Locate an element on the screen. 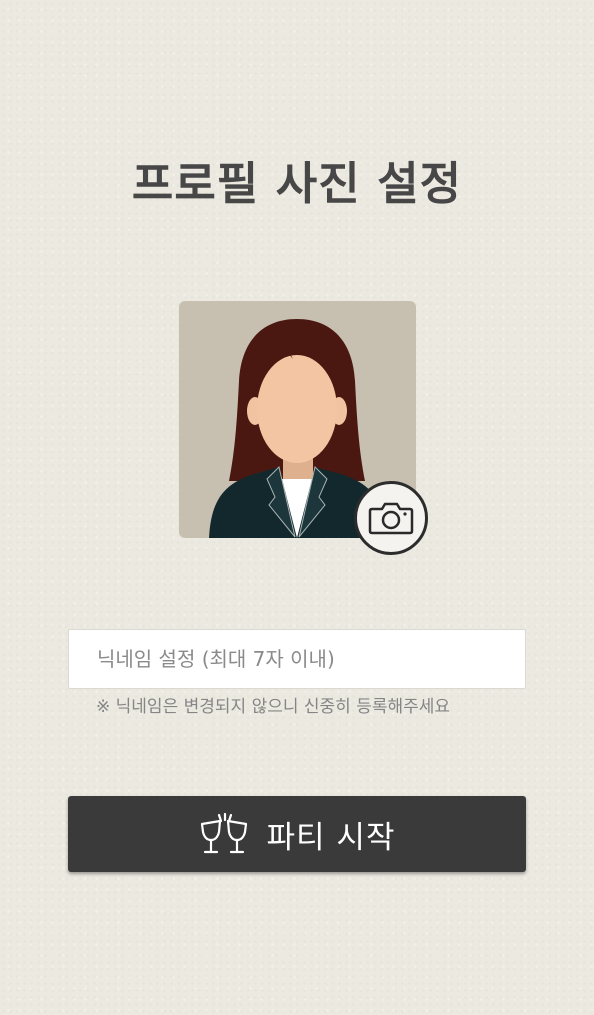  page-title: 프로필 사진 설정 is located at coordinates (297, 183).